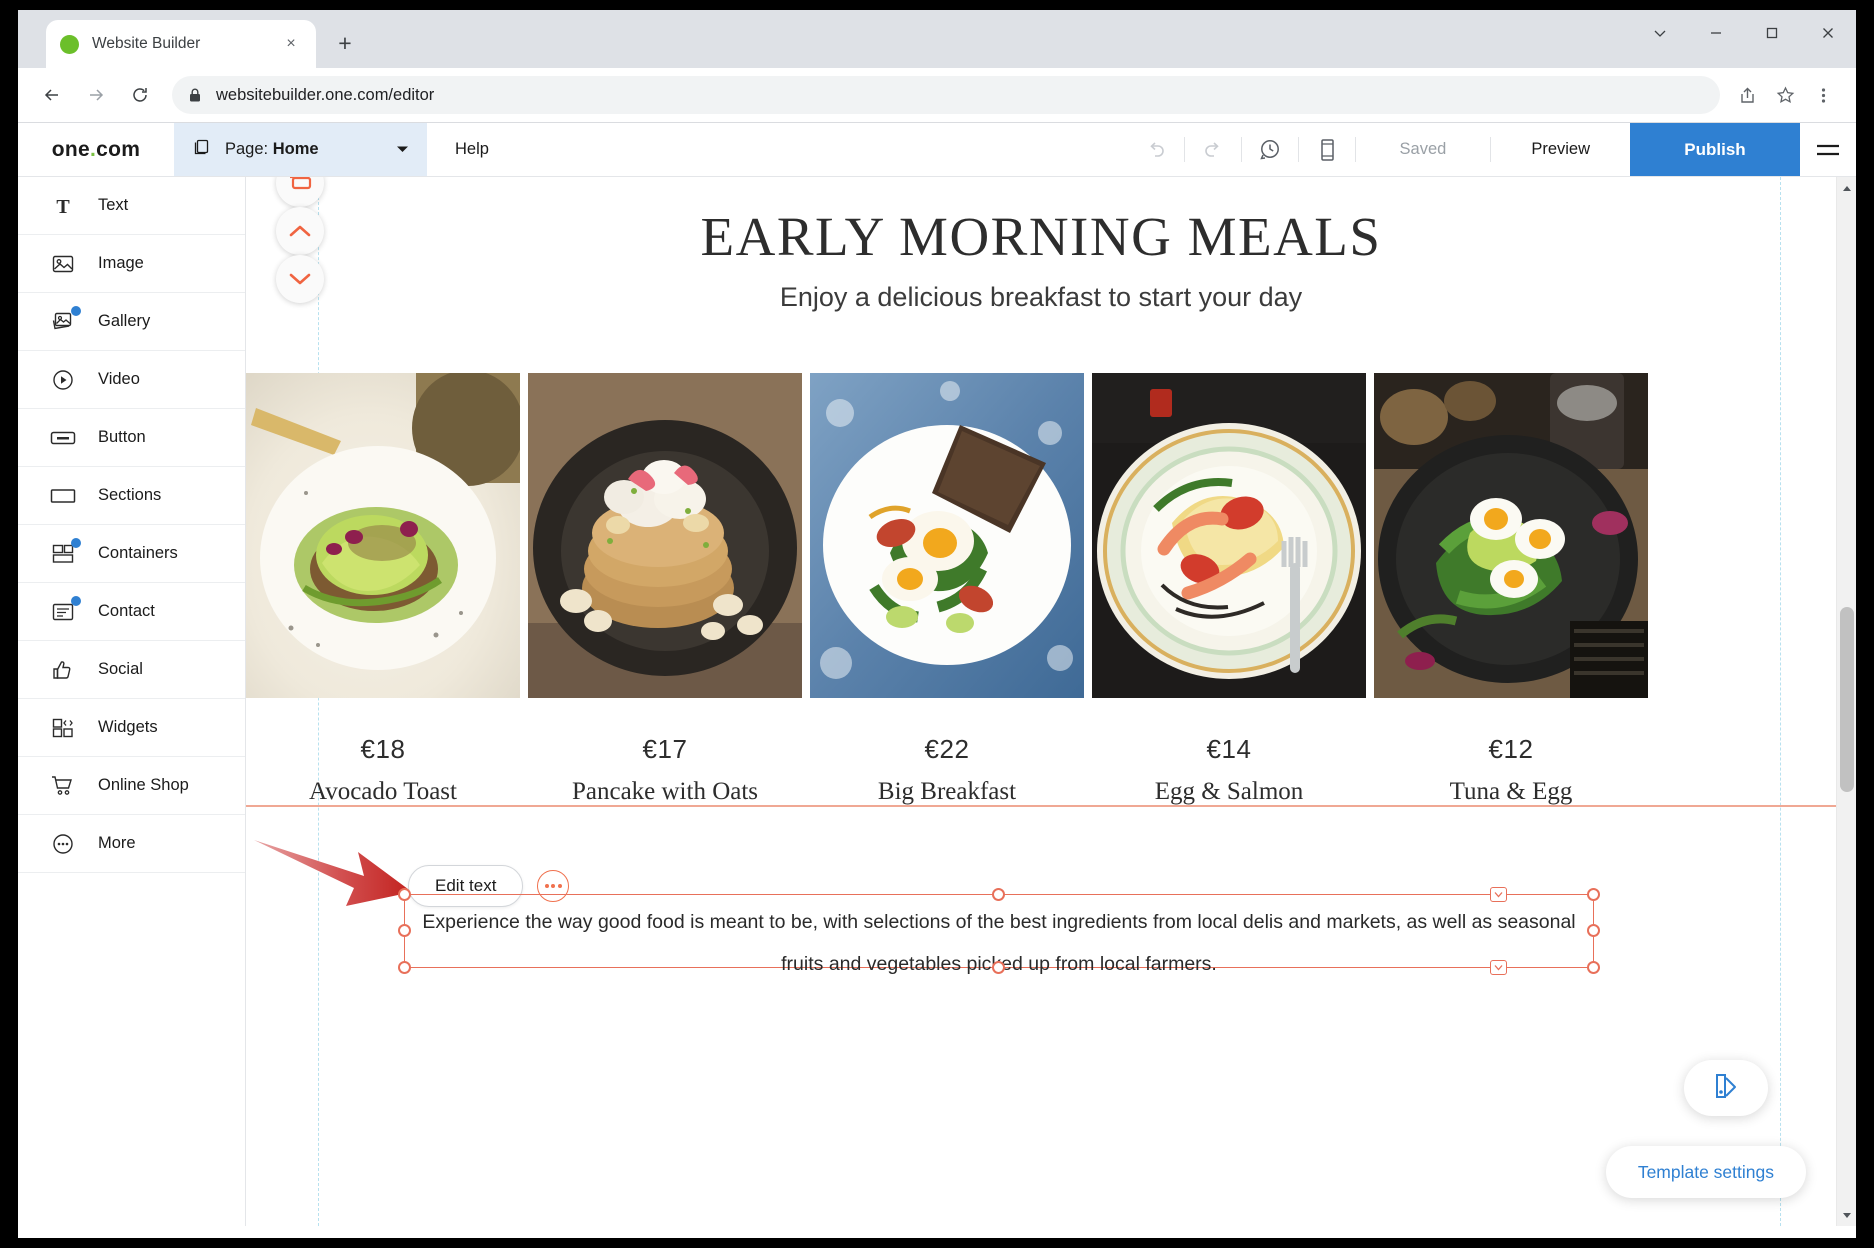  I want to click on sidebar-item-button: Button, so click(131, 438).